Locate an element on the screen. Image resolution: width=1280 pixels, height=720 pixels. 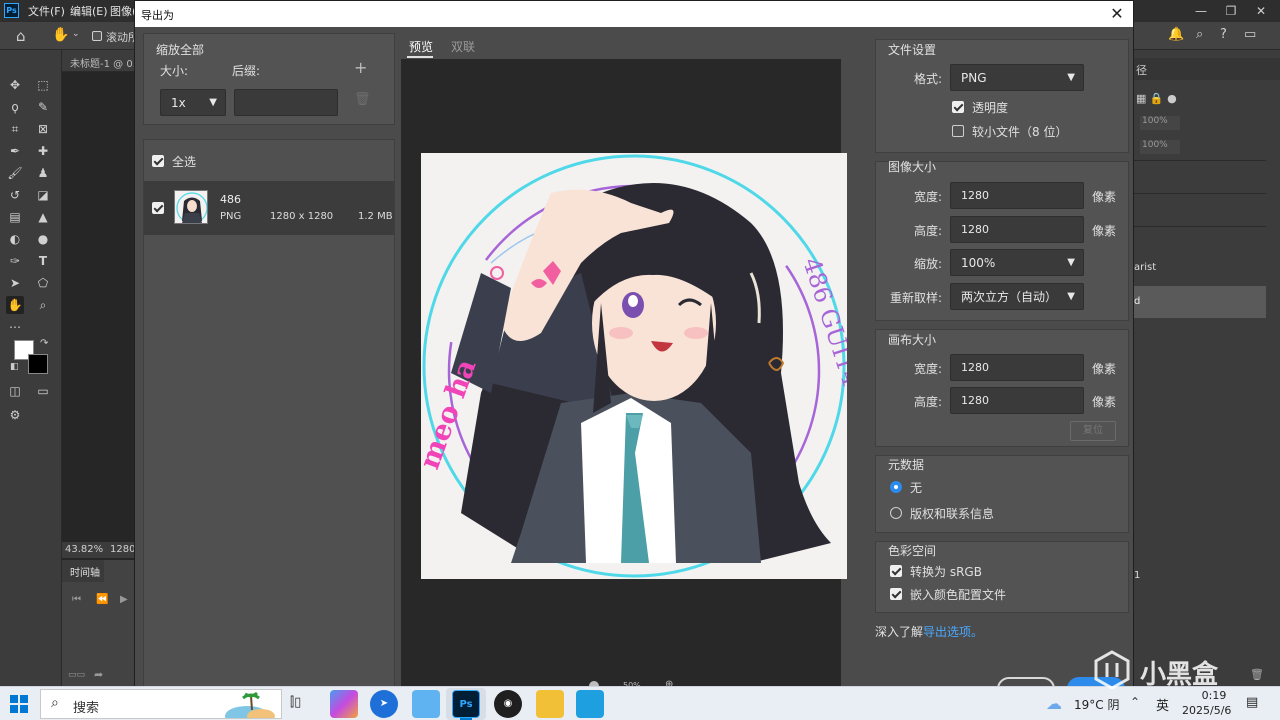
home-icon: ⌂ is located at coordinates (21, 36).